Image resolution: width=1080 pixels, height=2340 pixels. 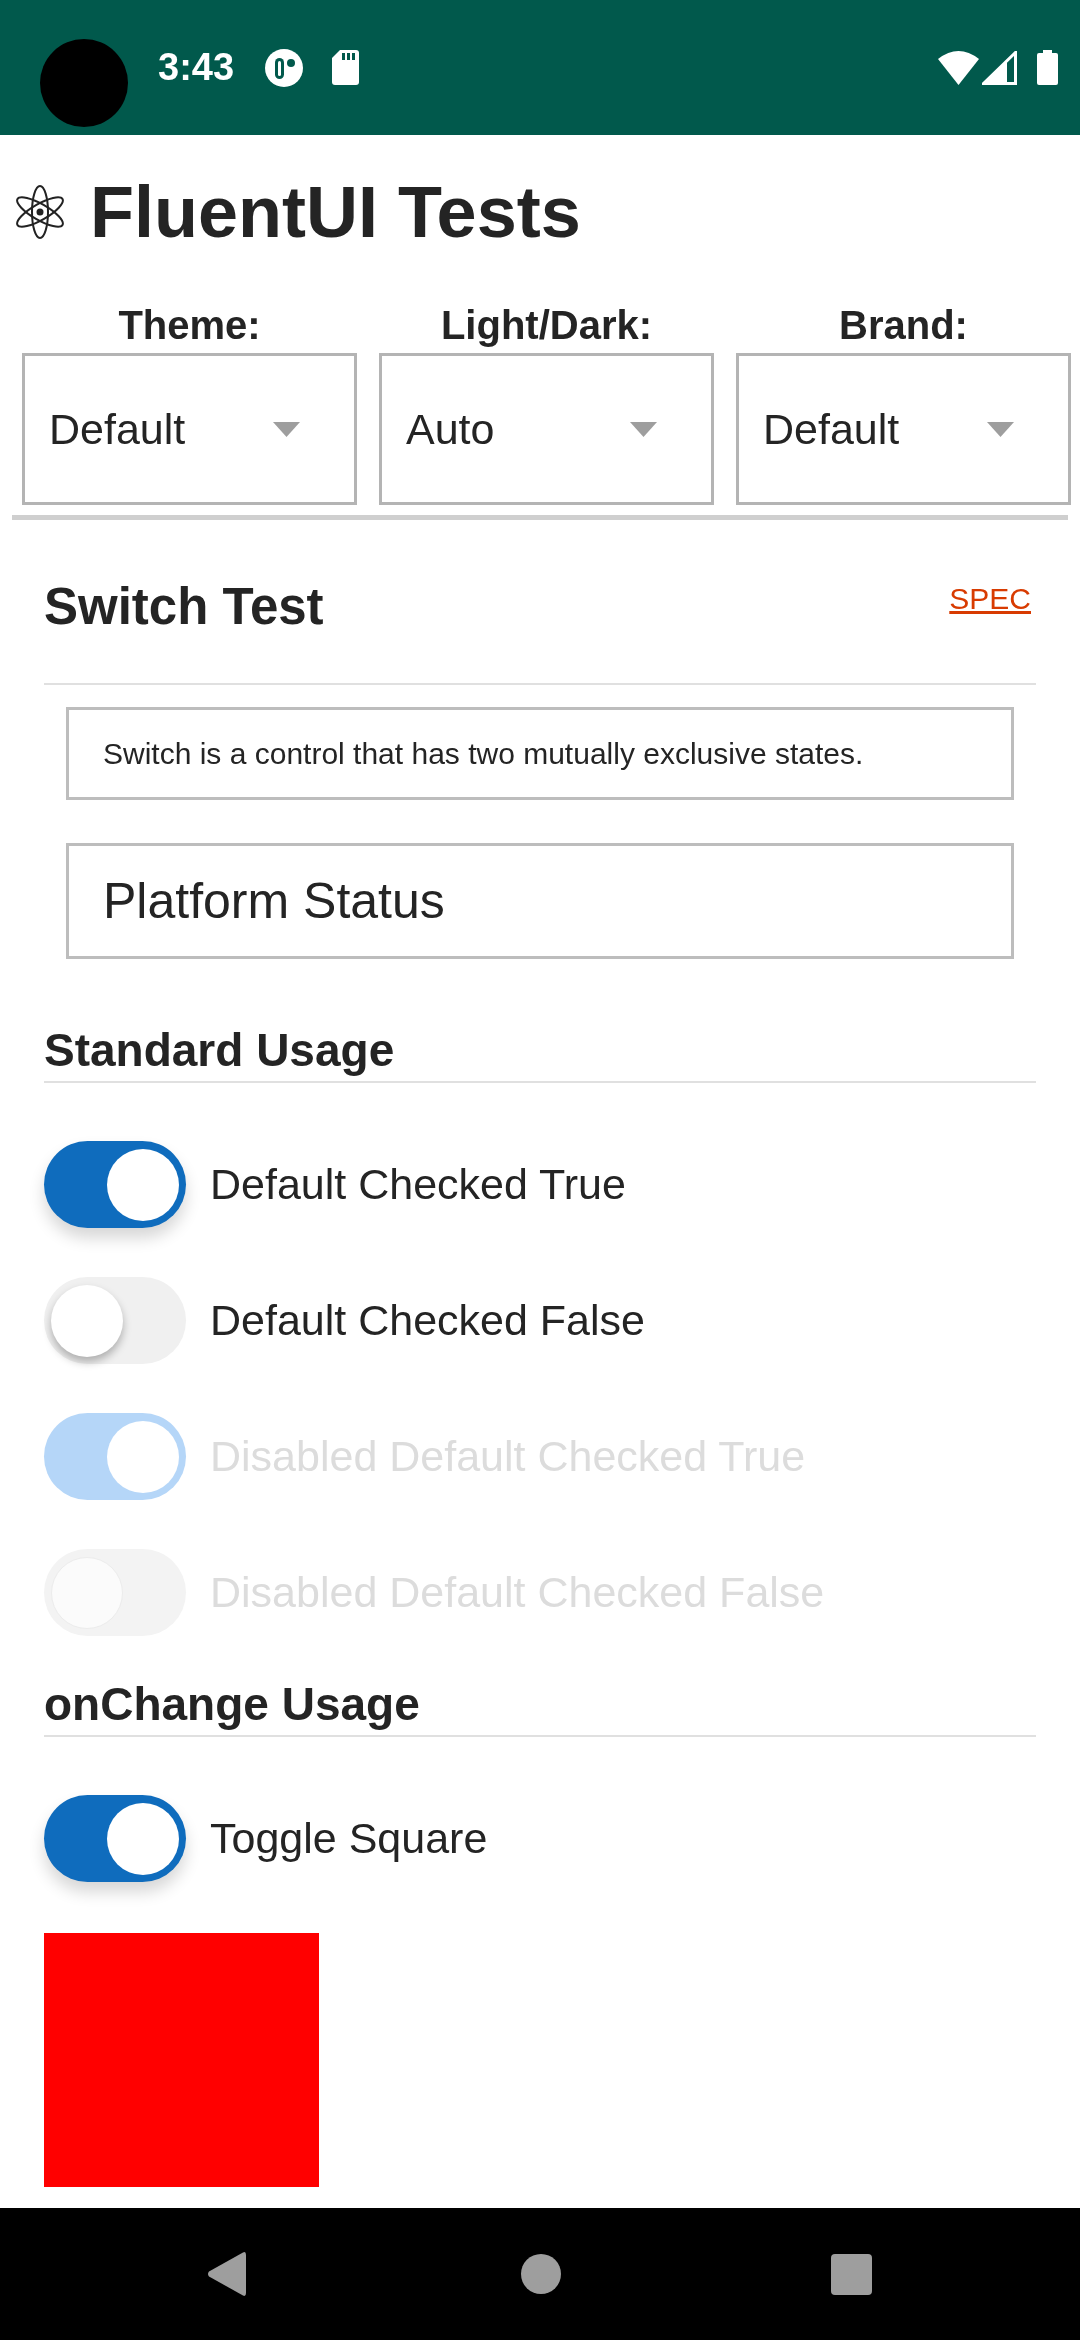 I want to click on spec-link: SPEC, so click(x=990, y=598).